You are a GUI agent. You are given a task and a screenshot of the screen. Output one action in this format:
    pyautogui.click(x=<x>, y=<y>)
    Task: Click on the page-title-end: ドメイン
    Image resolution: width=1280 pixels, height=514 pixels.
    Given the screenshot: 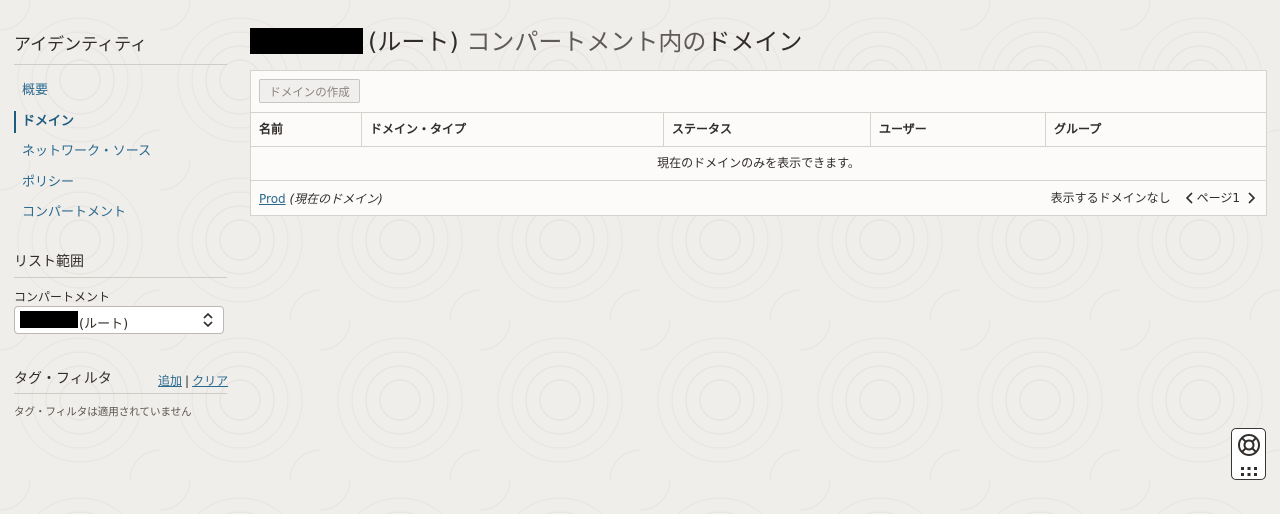 What is the action you would take?
    pyautogui.click(x=754, y=42)
    